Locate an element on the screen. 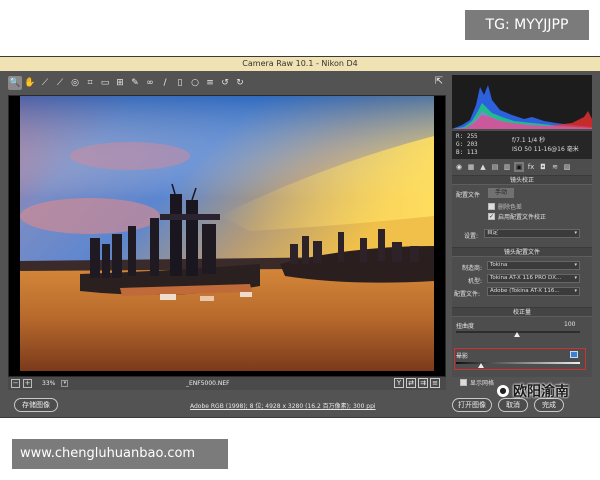  model-label: 机型: is located at coordinates (475, 281).